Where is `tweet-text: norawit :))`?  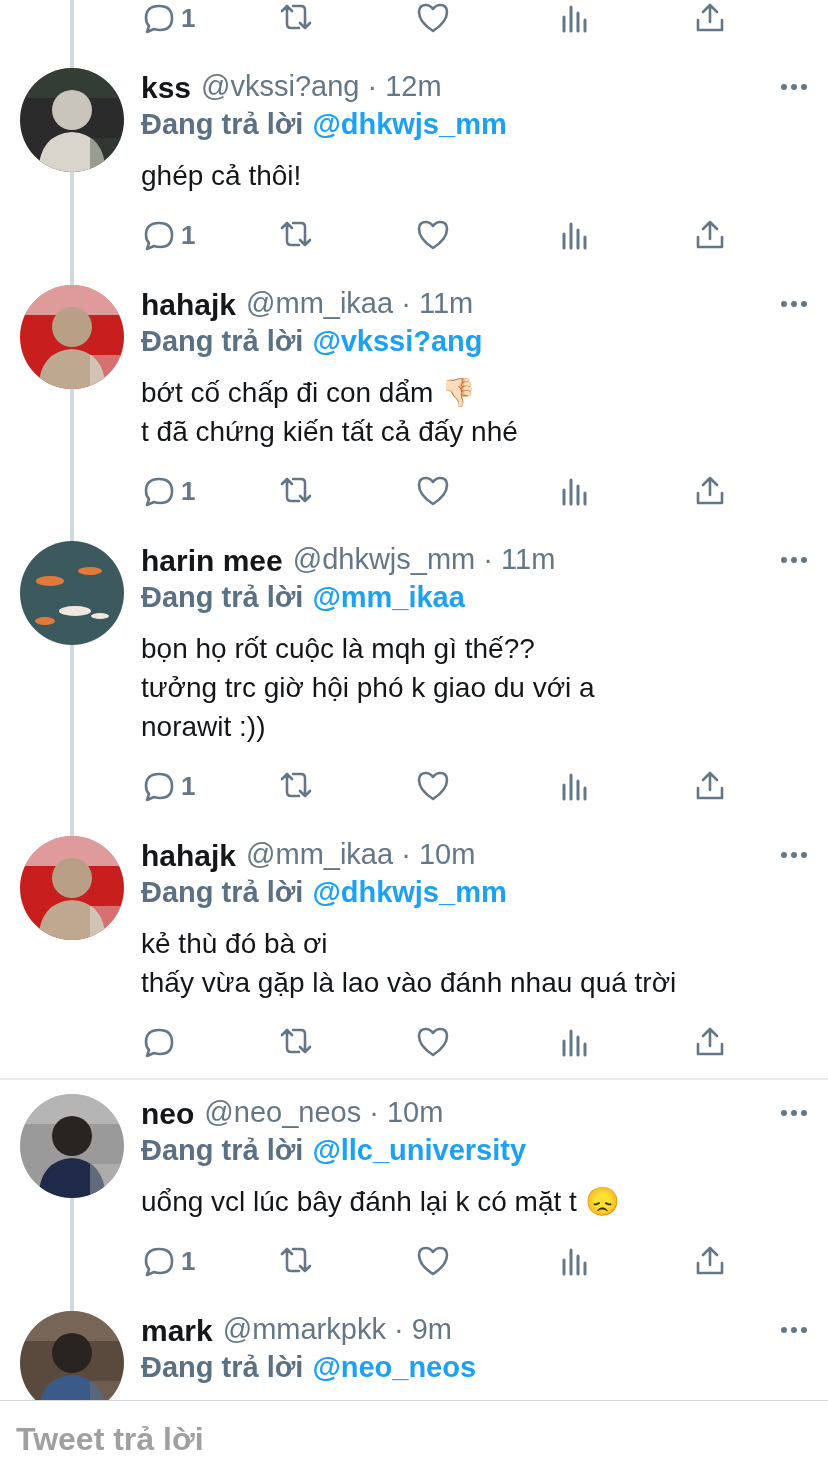
tweet-text: norawit :)) is located at coordinates (204, 727).